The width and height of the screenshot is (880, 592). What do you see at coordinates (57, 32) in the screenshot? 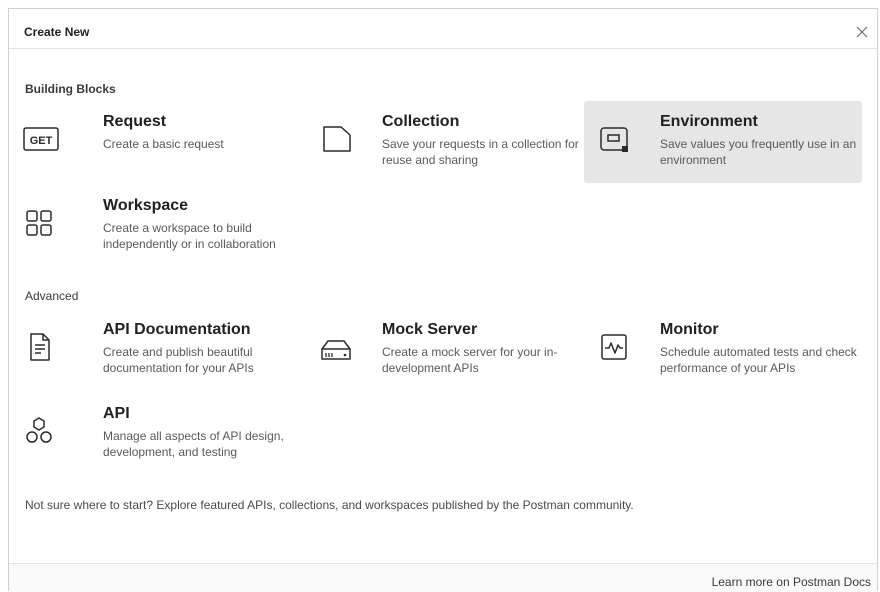
I see `modal-title: Create New` at bounding box center [57, 32].